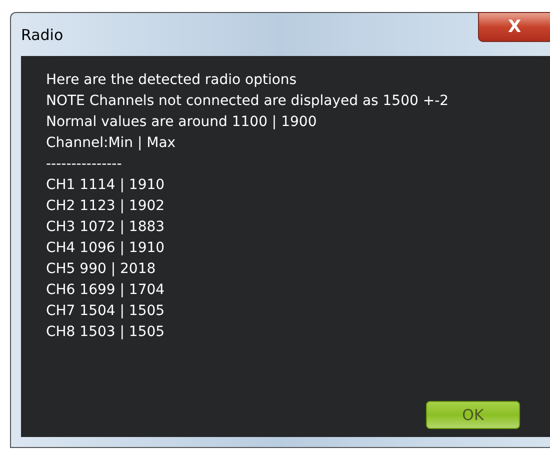  I want to click on message-line: CH7 1504 | 1505, so click(105, 311).